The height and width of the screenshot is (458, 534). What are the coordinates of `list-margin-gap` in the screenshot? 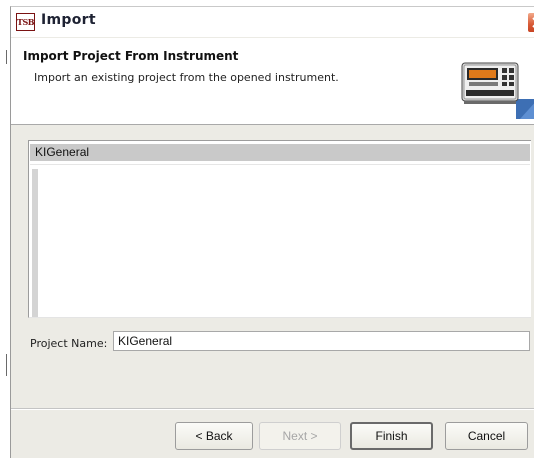 It's located at (113, 172).